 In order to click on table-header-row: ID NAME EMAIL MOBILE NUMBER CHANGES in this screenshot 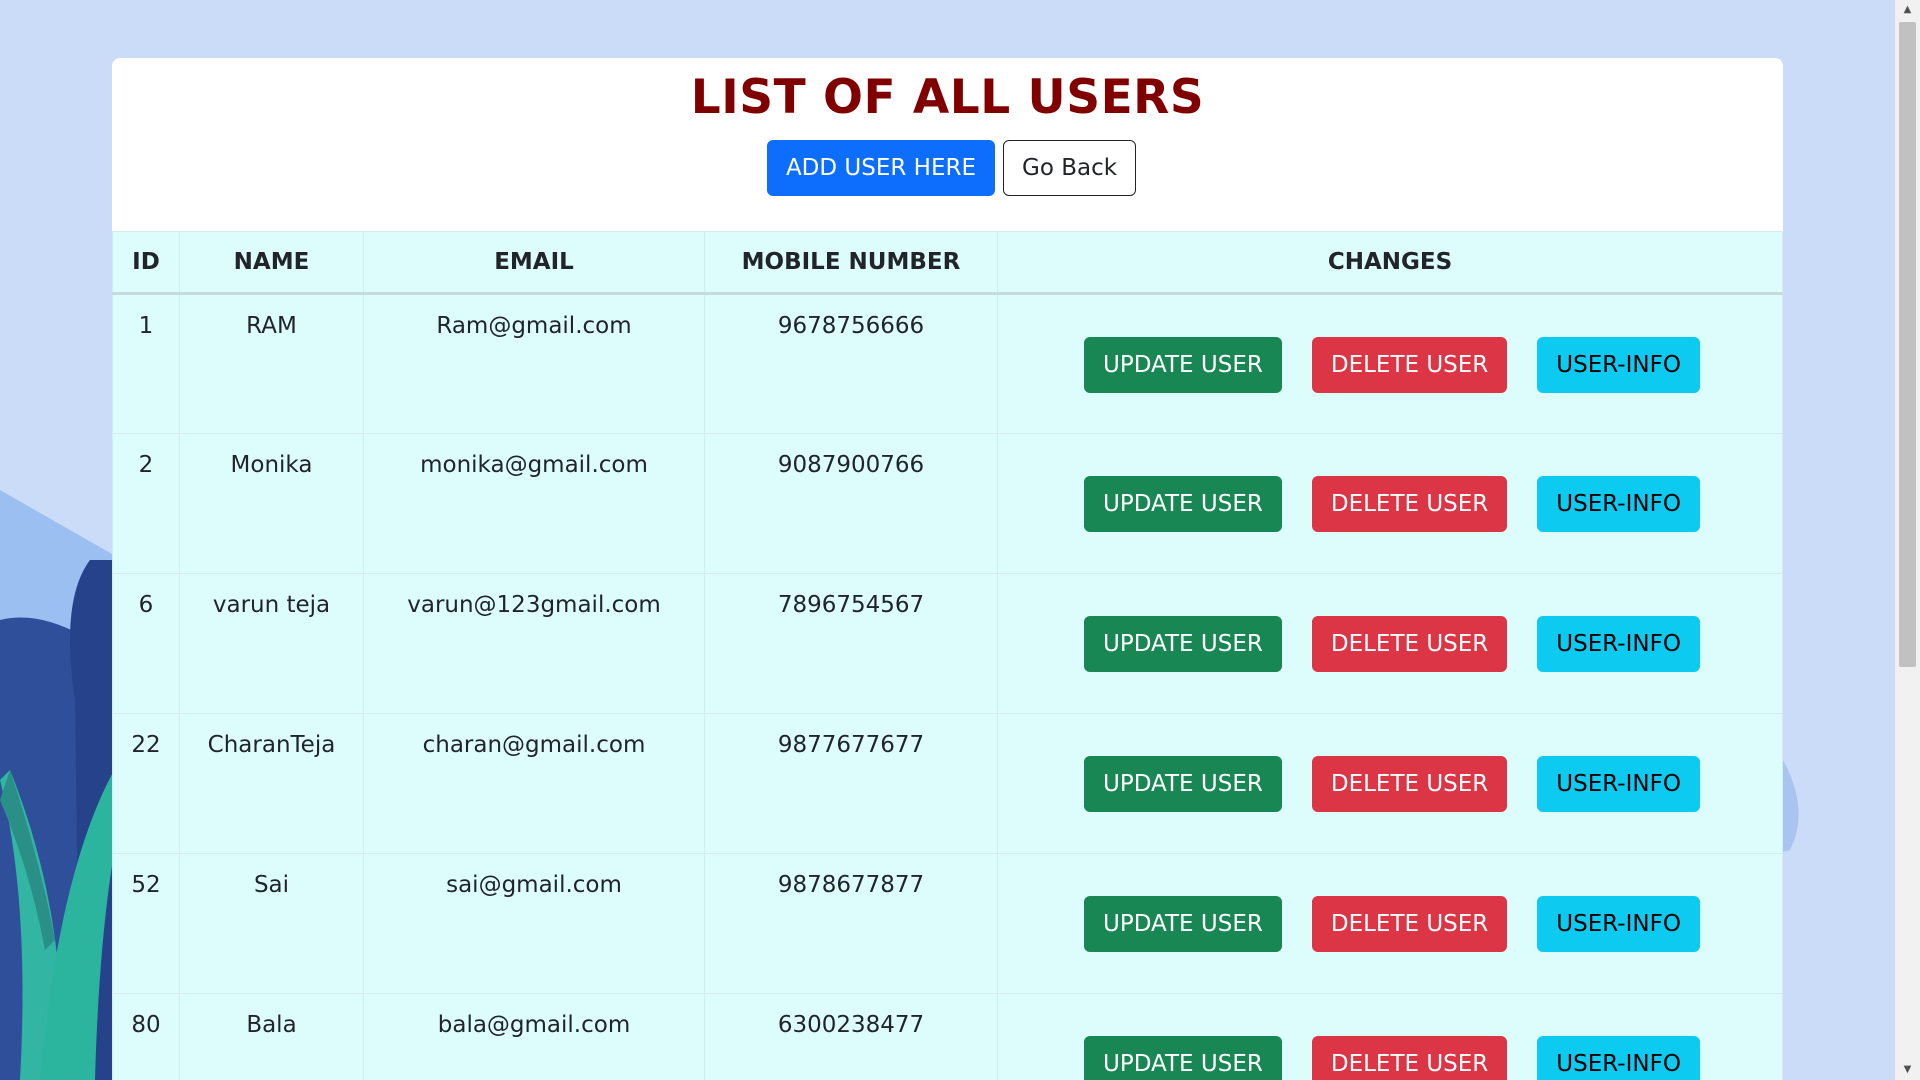, I will do `click(947, 263)`.